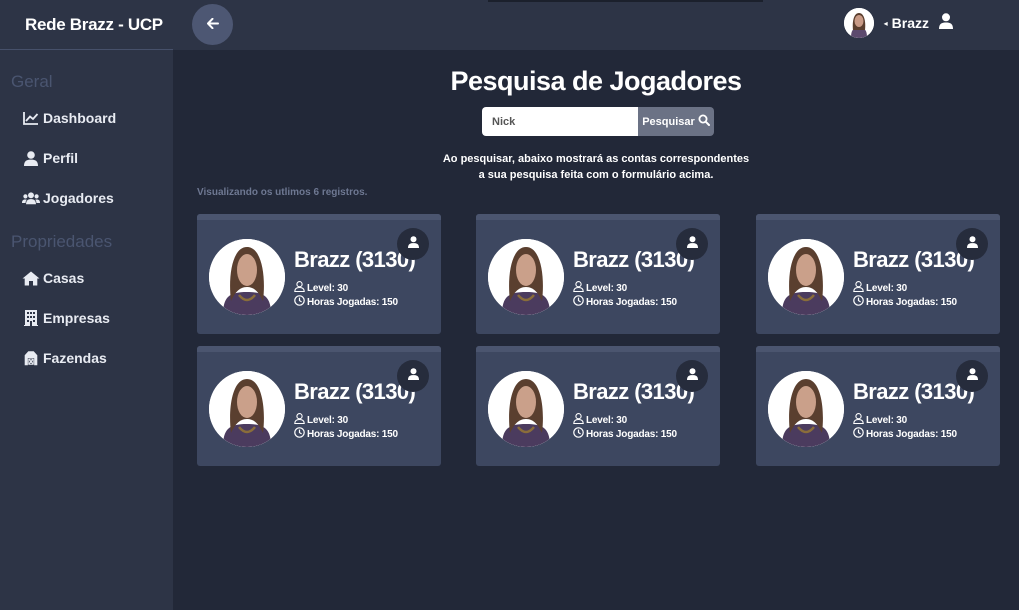 The image size is (1019, 610). I want to click on user-name: ◂ Brazz, so click(906, 23).